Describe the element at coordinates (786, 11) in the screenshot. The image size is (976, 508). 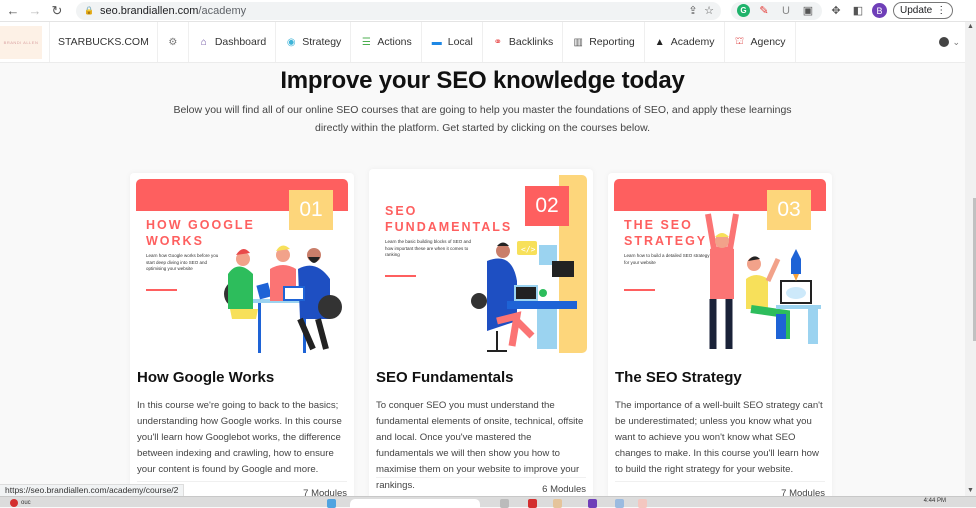
I see `u-extension-icon: U` at that location.